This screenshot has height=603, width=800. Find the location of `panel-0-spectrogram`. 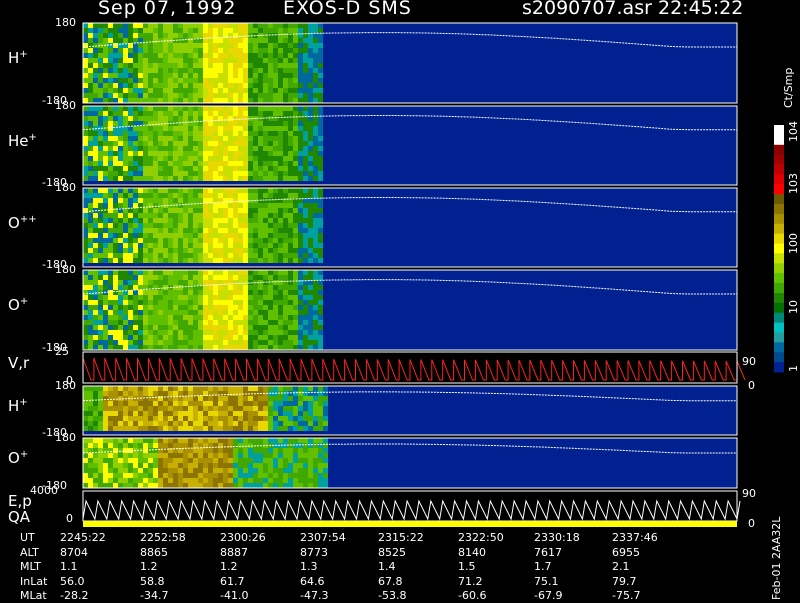

panel-0-spectrogram is located at coordinates (203, 63).